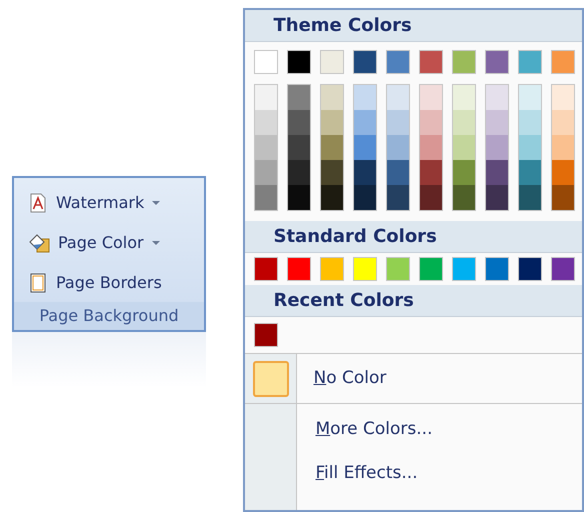 The image size is (584, 512). I want to click on watermark-icon, so click(38, 203).